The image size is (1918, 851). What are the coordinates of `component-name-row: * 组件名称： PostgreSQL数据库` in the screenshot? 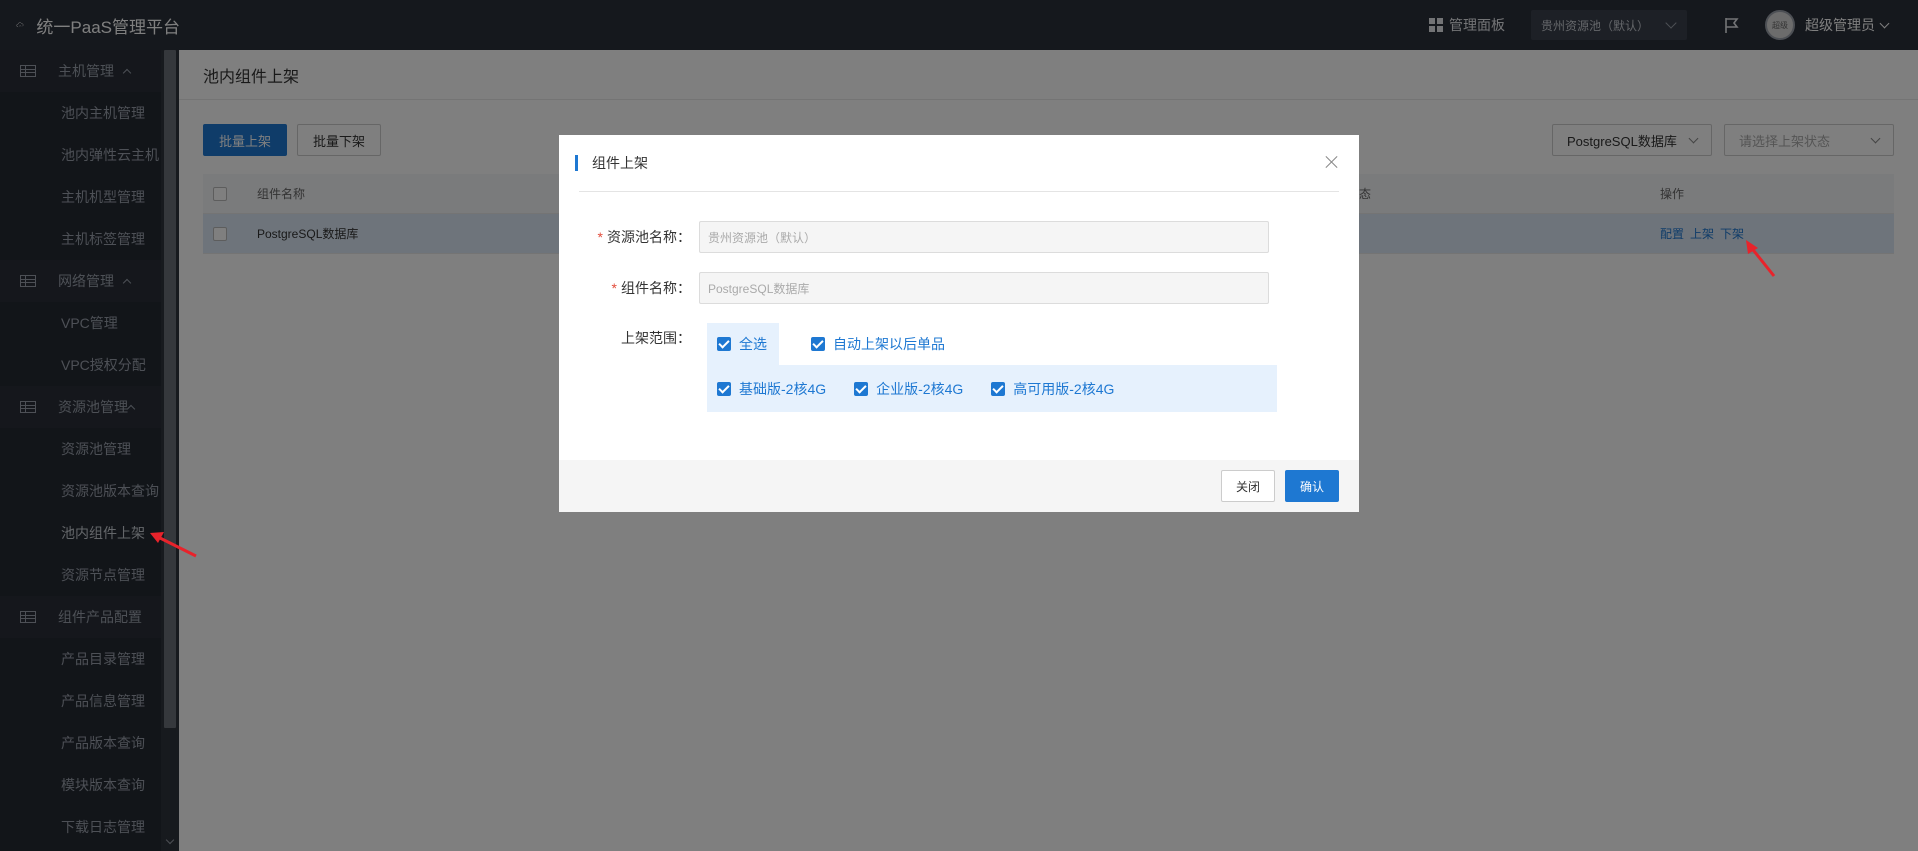 It's located at (914, 288).